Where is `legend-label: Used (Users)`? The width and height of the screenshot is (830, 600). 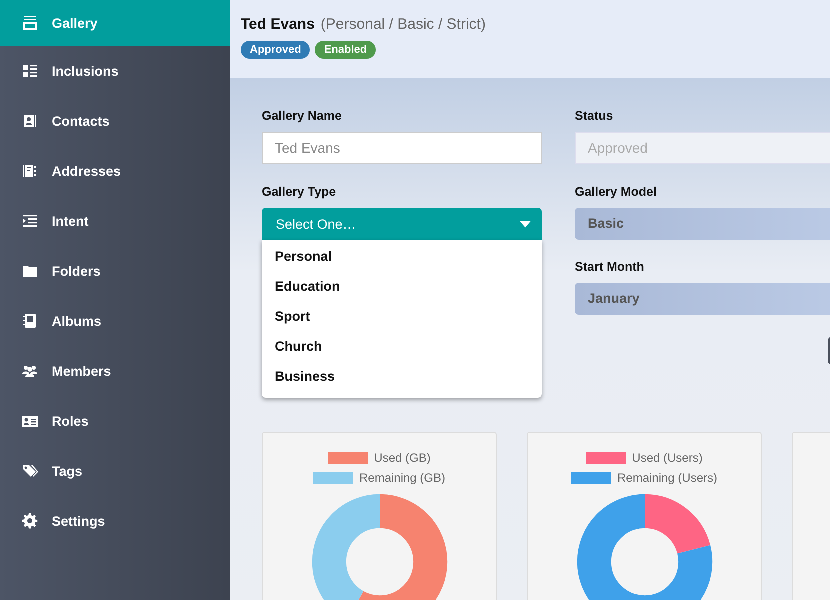 legend-label: Used (Users) is located at coordinates (667, 458).